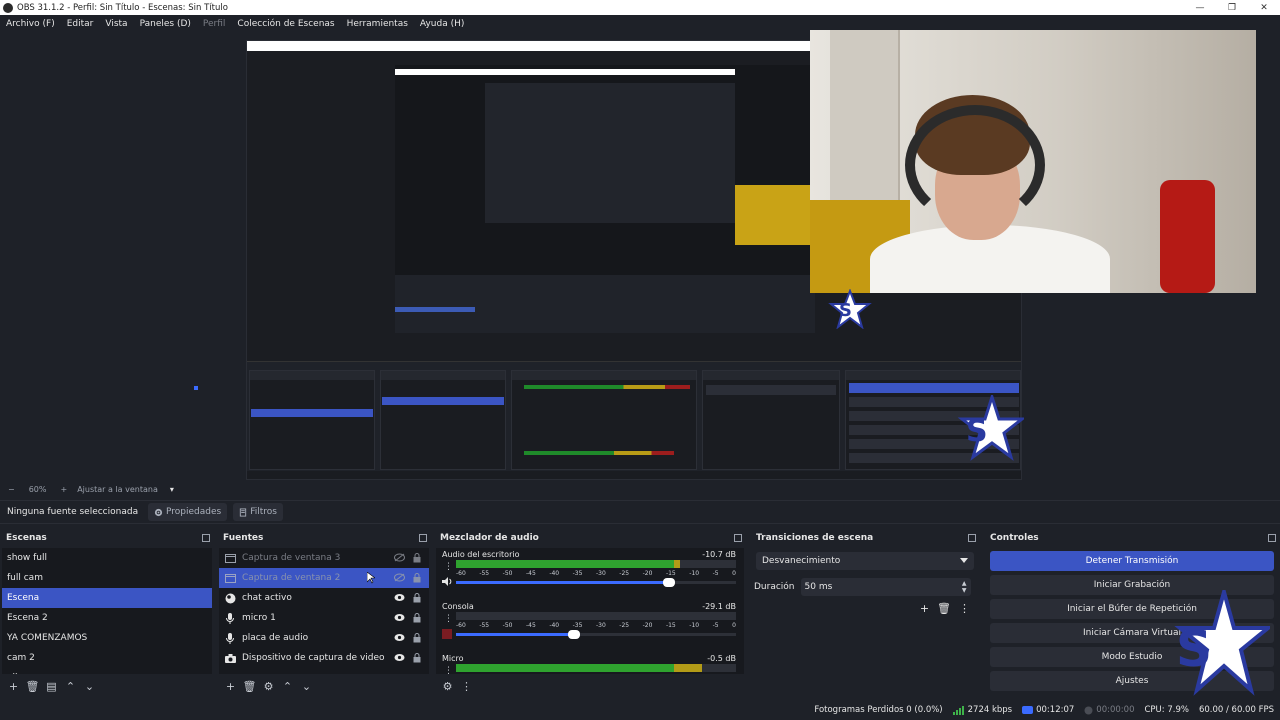 The width and height of the screenshot is (1280, 720). Describe the element at coordinates (107, 638) in the screenshot. I see `scene-item: YA COMENZAMOS` at that location.